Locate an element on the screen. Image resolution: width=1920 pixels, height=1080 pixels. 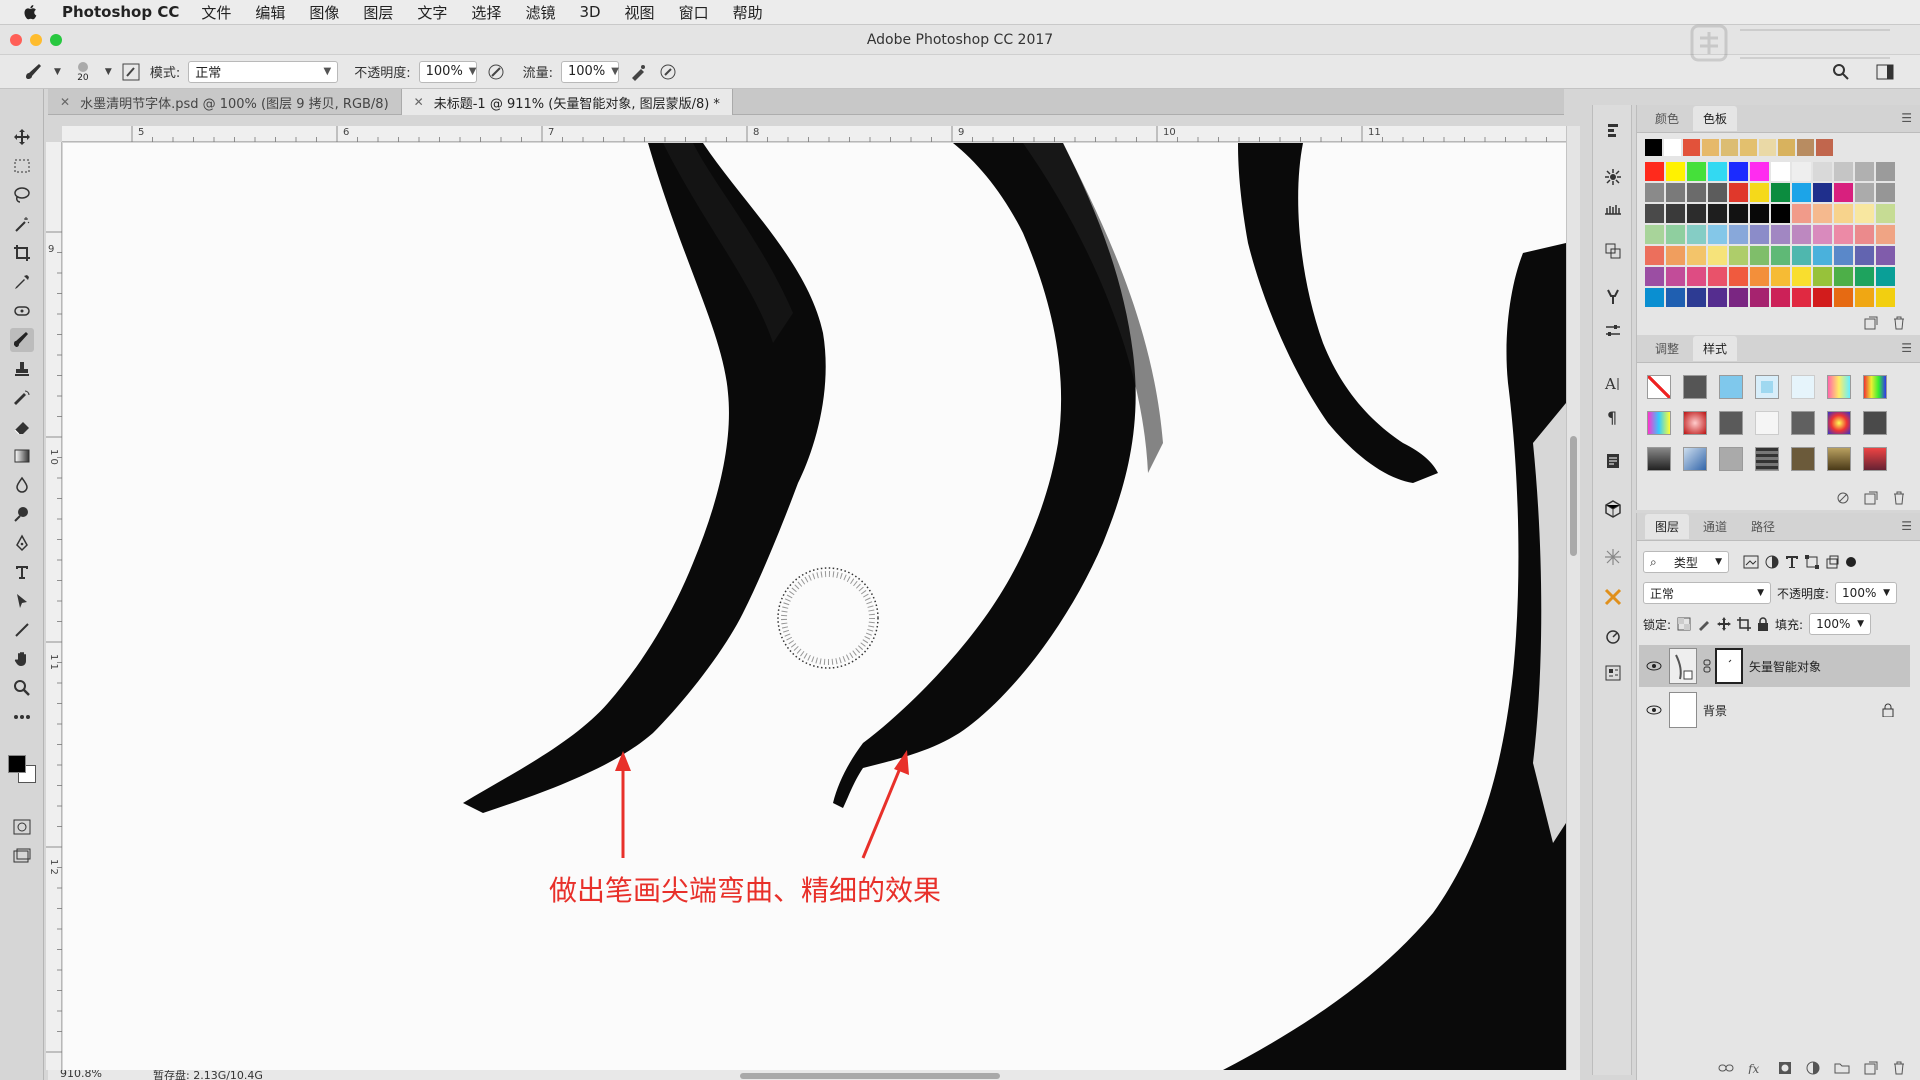
lock-all-icon is located at coordinates (1763, 624).